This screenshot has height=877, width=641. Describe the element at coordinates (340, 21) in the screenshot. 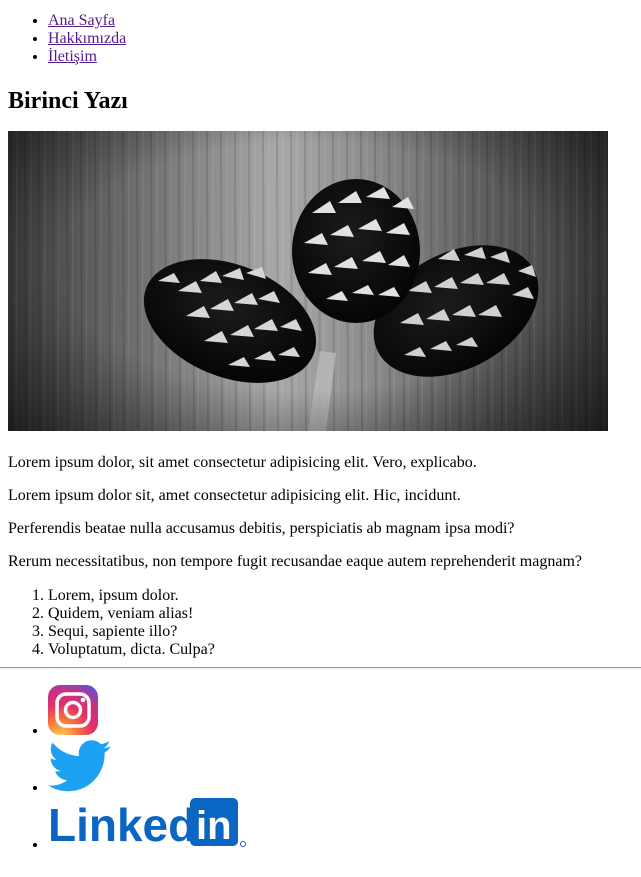

I see `nav-item-home: Ana Sayfa` at that location.